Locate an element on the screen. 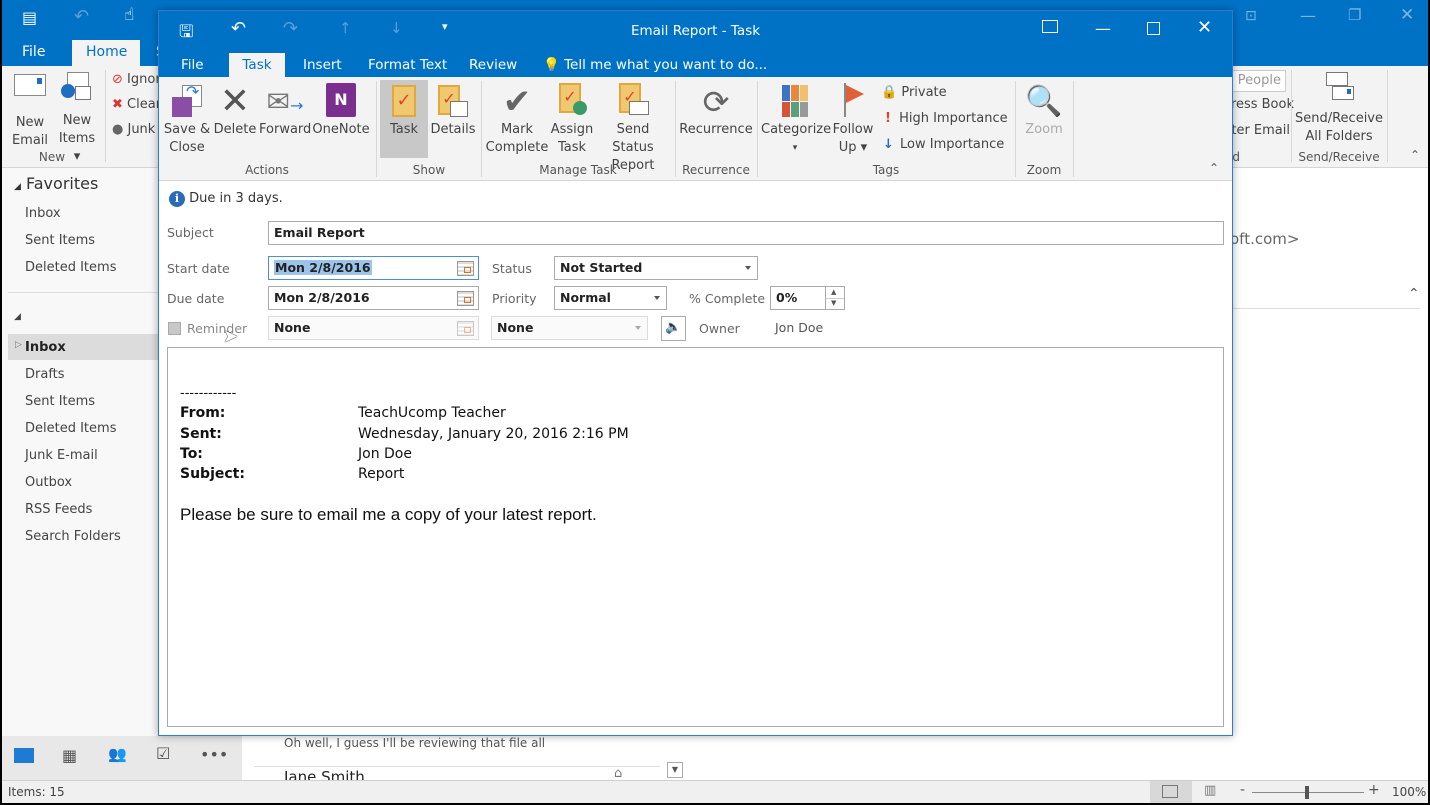 Image resolution: width=1430 pixels, height=805 pixels. due-date-input: Mon 2/8/2016 is located at coordinates (373, 298).